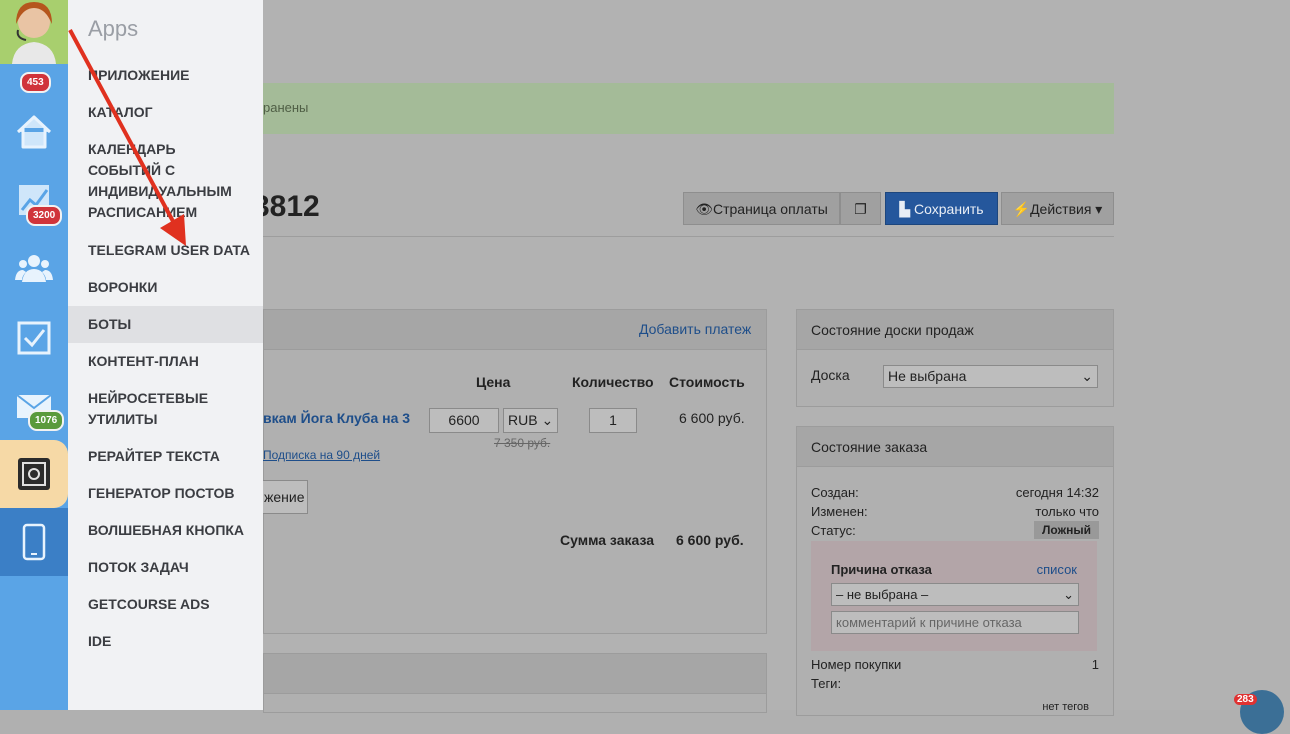 The width and height of the screenshot is (1290, 734). Describe the element at coordinates (839, 511) in the screenshot. I see `changed-label: Изменен:` at that location.